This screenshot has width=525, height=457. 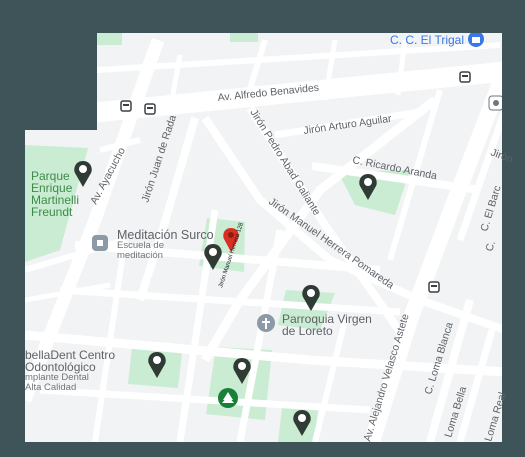 What do you see at coordinates (266, 323) in the screenshot?
I see `church-icon` at bounding box center [266, 323].